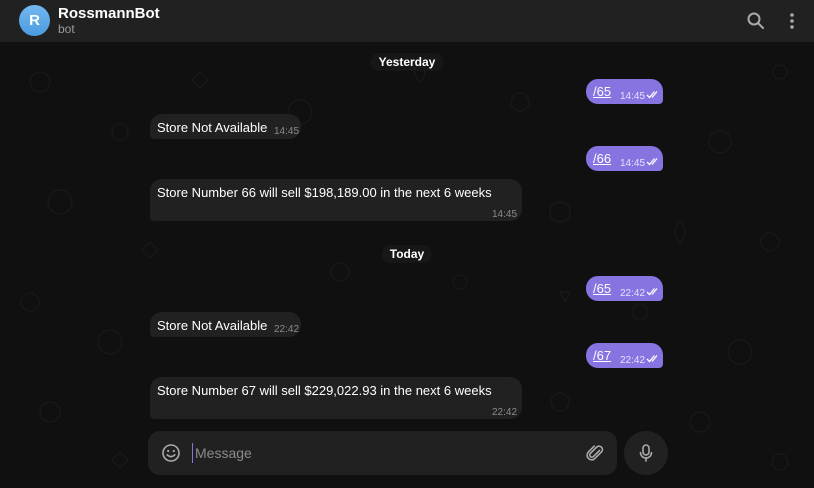  I want to click on message-bubble-incoming: Store Not Available 22:42, so click(225, 324).